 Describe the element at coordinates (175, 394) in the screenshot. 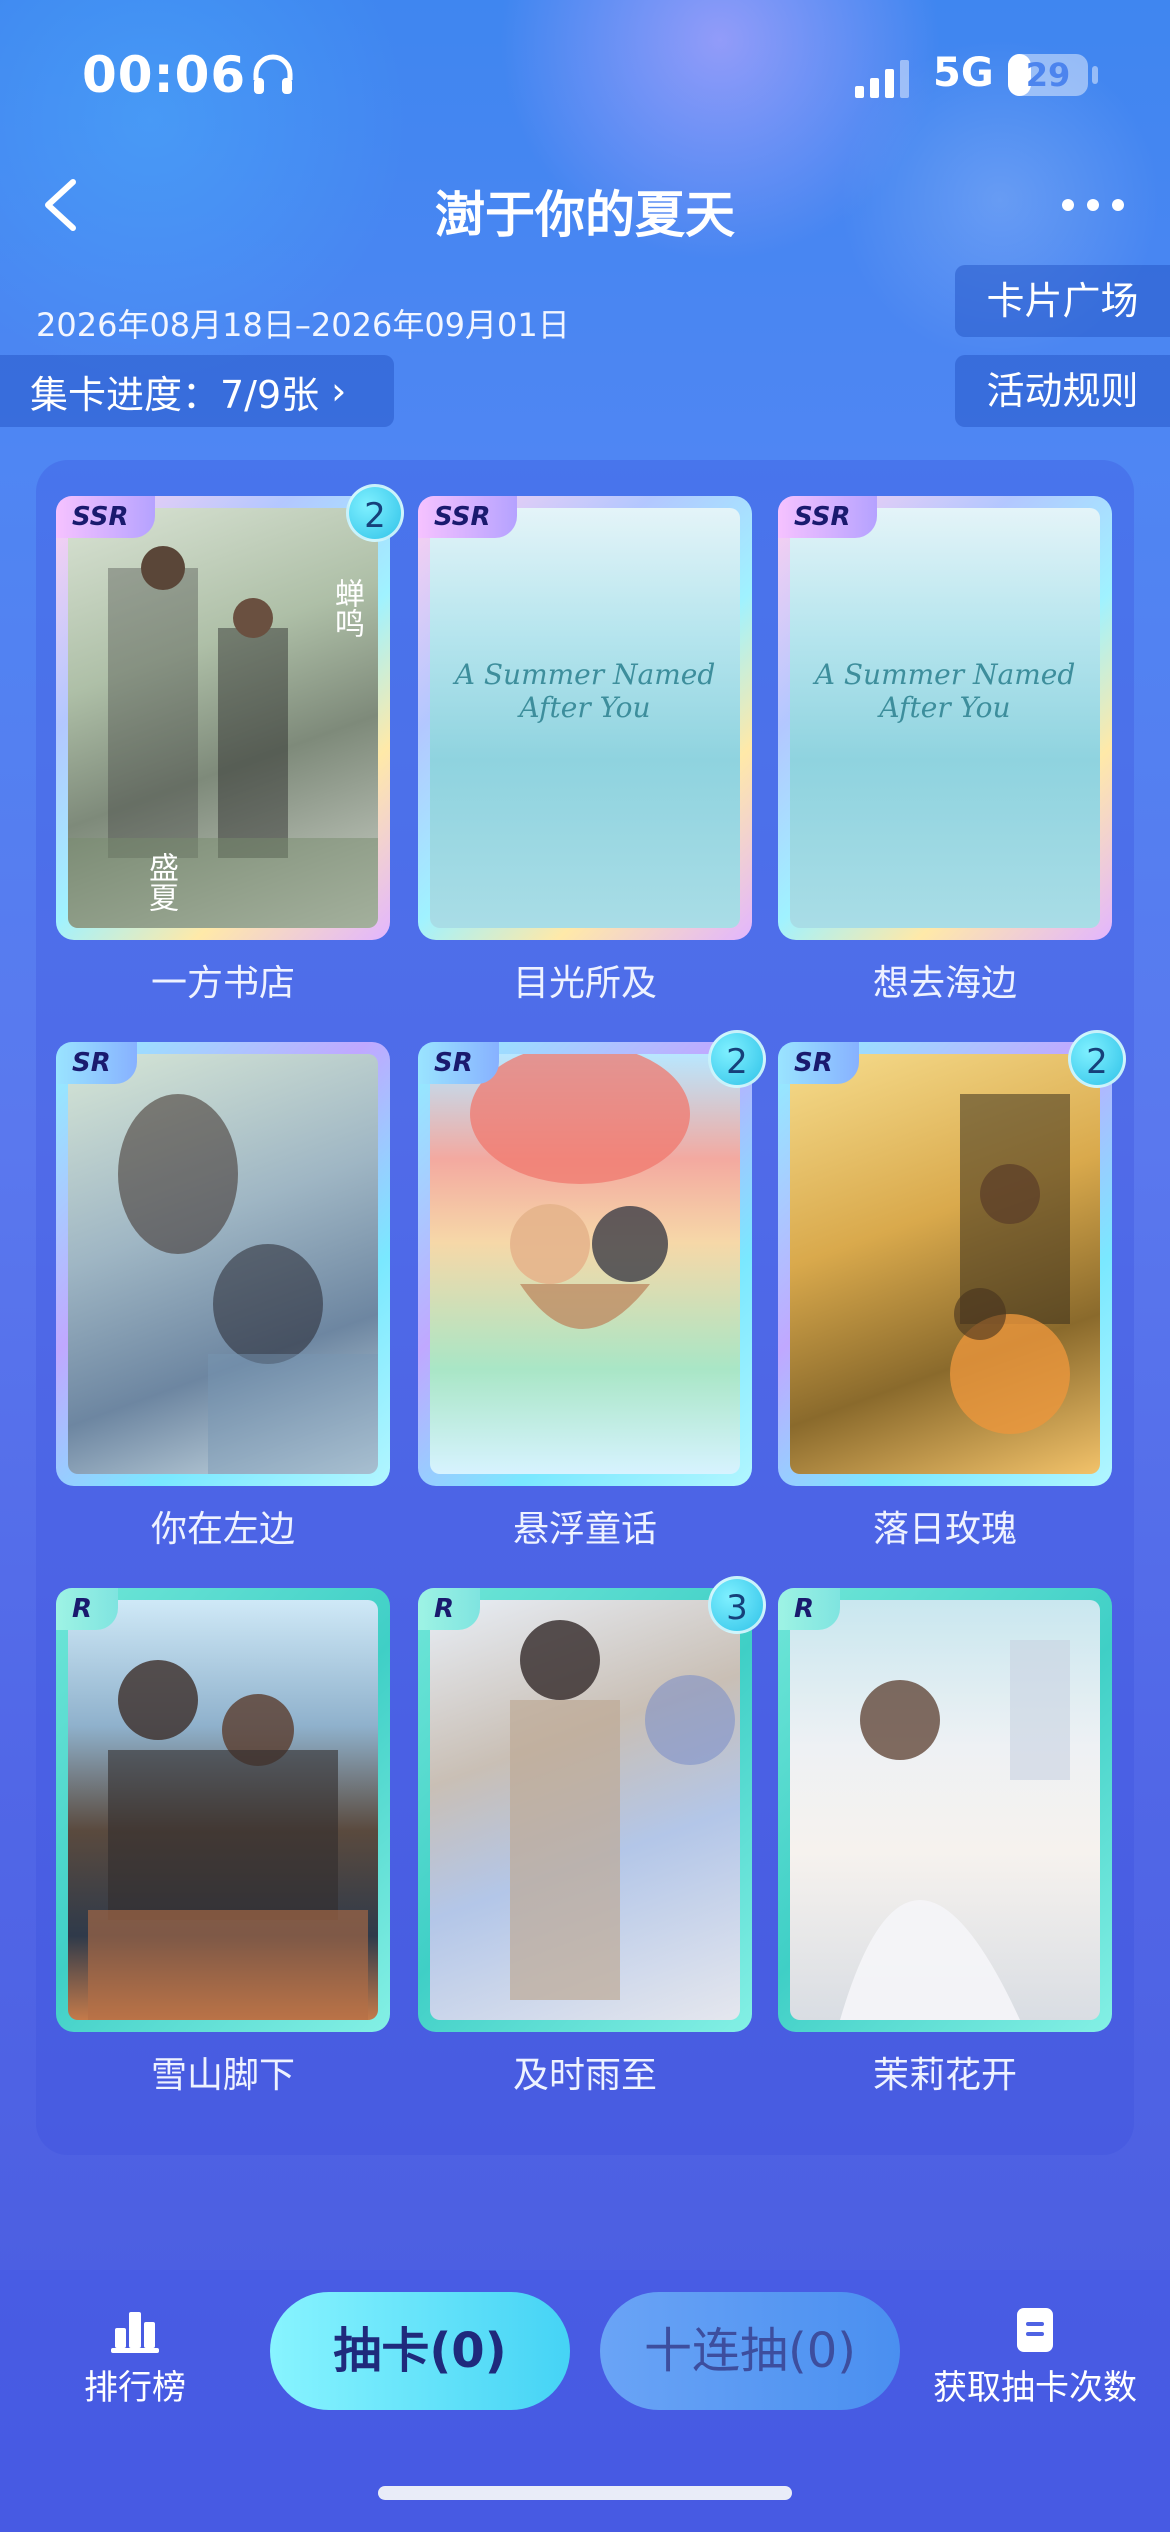

I see `collect-progress-label: 集卡进度：7/9张` at that location.